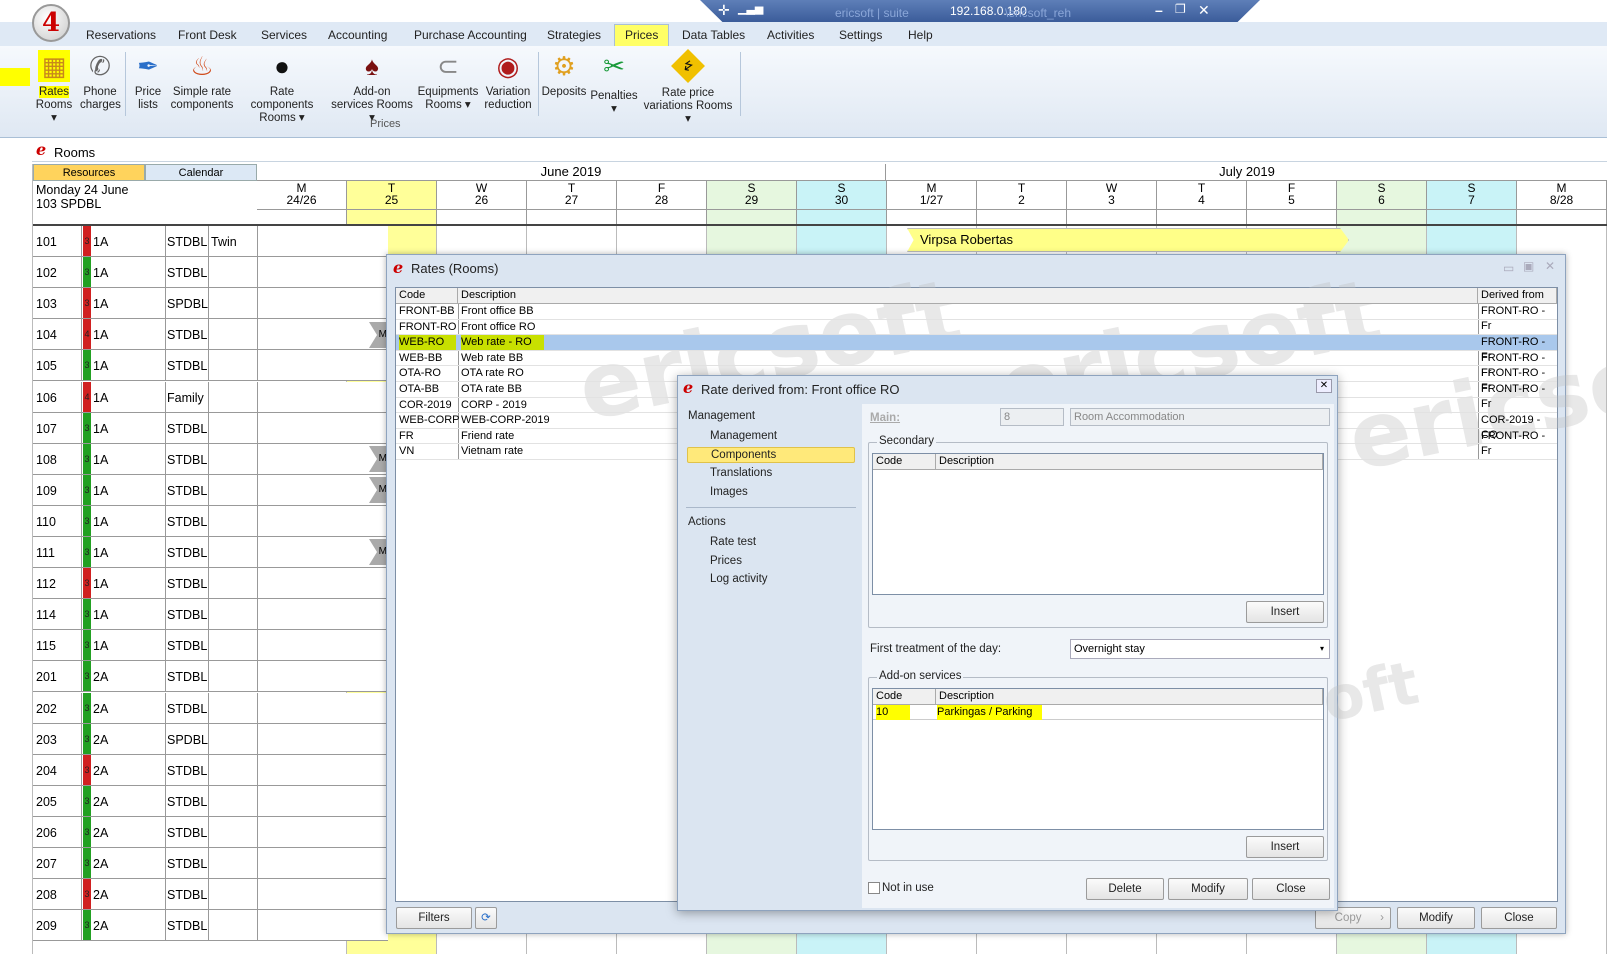 The width and height of the screenshot is (1607, 954). Describe the element at coordinates (1200, 649) in the screenshot. I see `first-treatment-select: Overnight stay ▾` at that location.